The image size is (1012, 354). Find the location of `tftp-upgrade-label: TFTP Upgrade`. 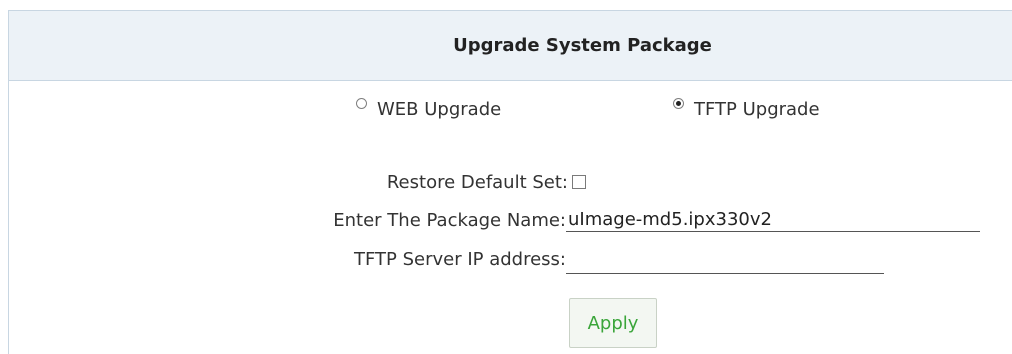

tftp-upgrade-label: TFTP Upgrade is located at coordinates (757, 109).